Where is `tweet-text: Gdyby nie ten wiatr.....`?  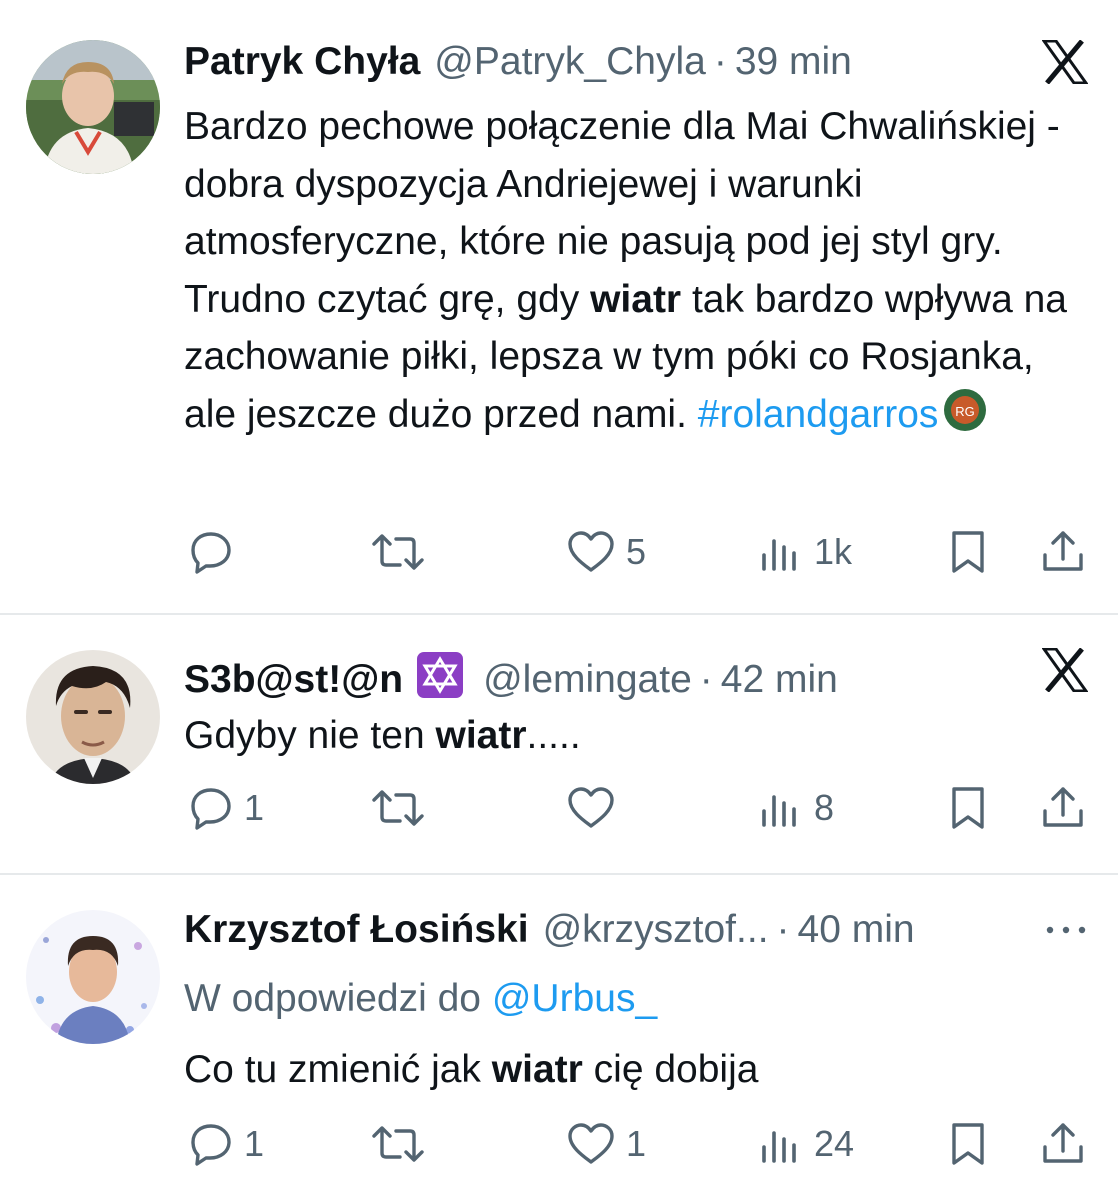 tweet-text: Gdyby nie ten wiatr..... is located at coordinates (639, 736).